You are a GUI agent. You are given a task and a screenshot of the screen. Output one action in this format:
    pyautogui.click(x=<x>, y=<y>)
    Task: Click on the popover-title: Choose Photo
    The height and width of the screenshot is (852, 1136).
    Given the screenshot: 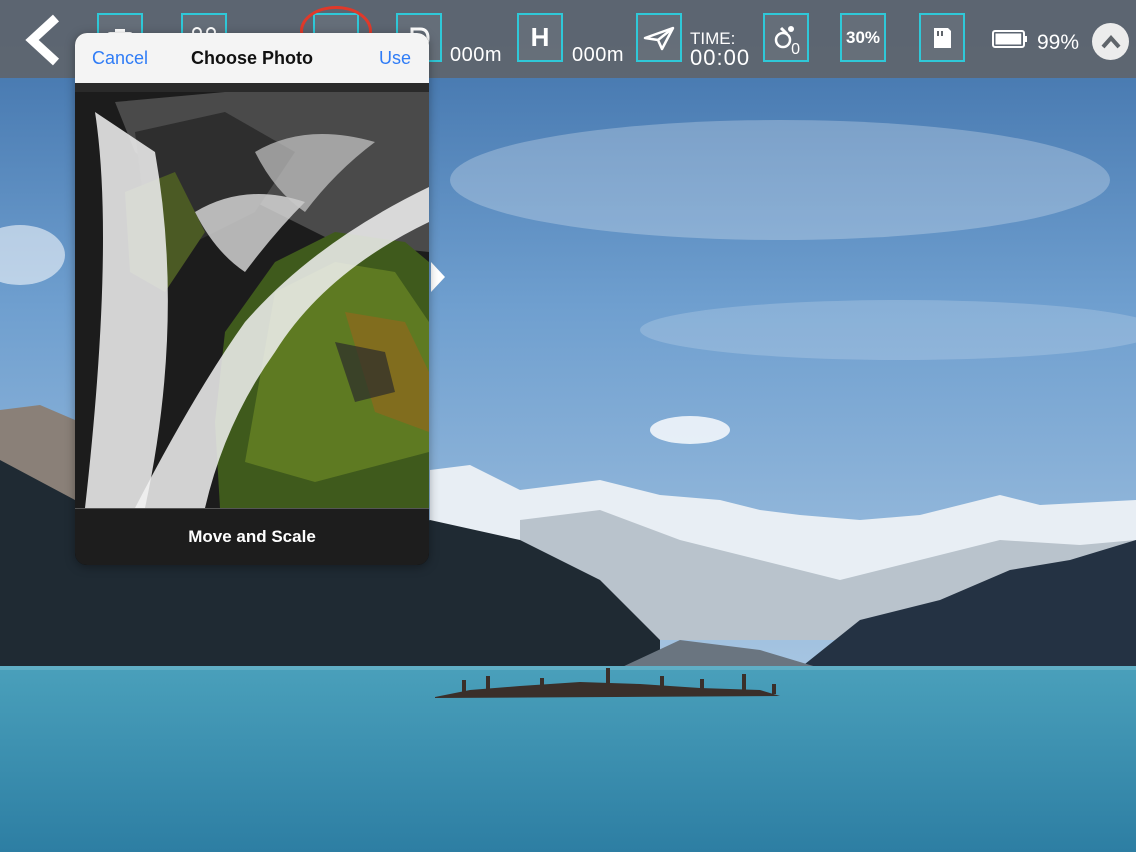 What is the action you would take?
    pyautogui.click(x=252, y=58)
    